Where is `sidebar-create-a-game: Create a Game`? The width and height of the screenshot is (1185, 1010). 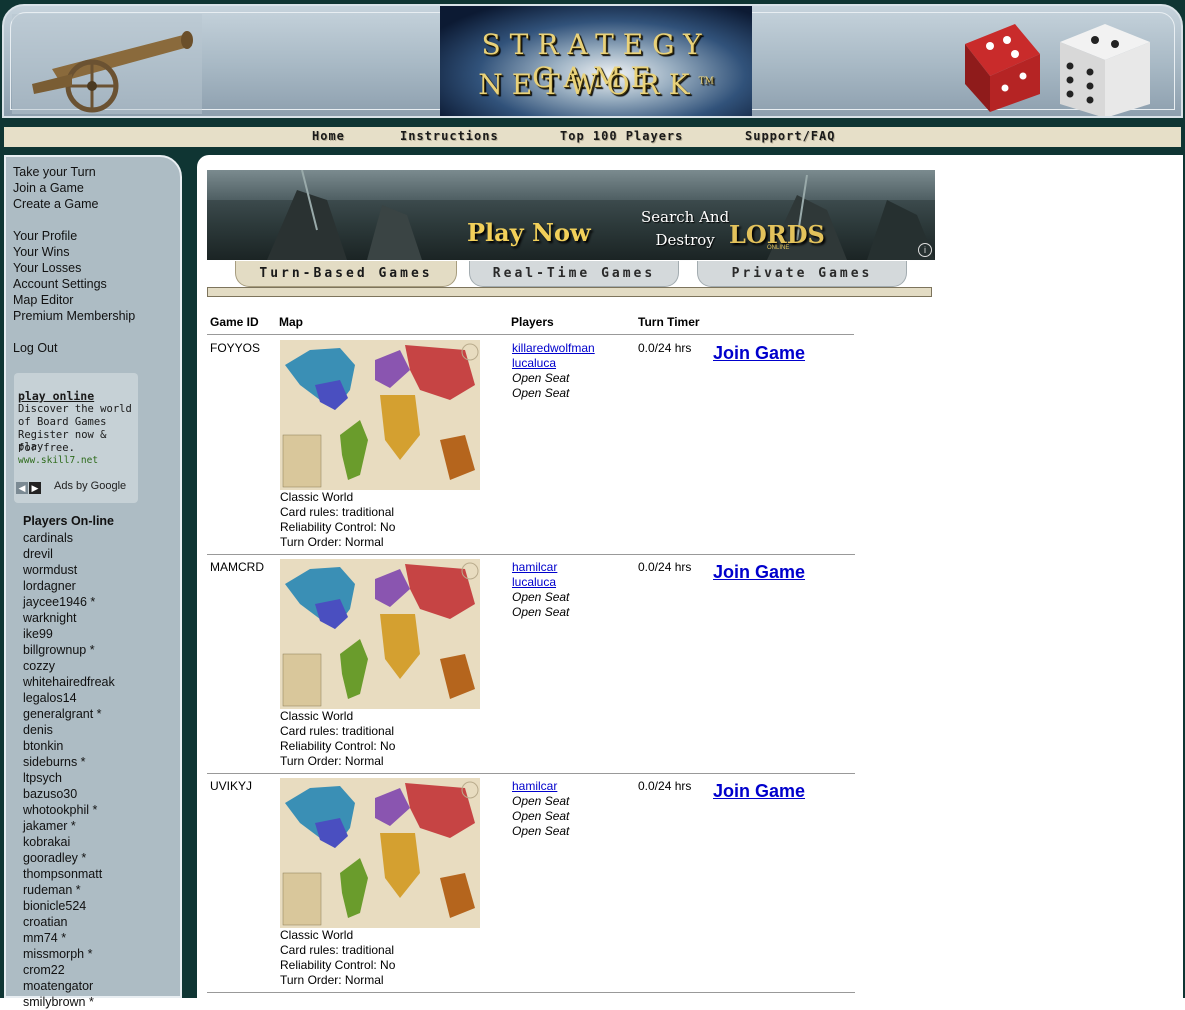
sidebar-create-a-game: Create a Game is located at coordinates (55, 204).